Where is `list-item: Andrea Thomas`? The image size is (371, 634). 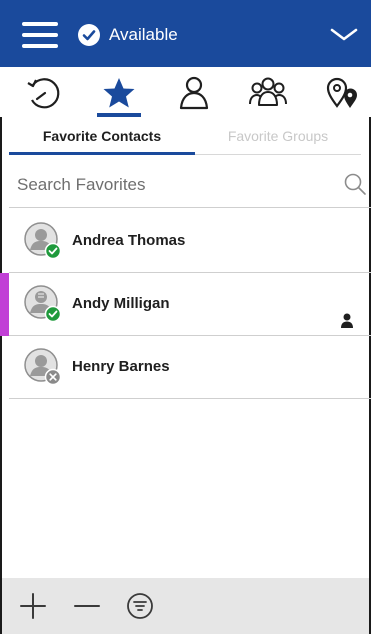
list-item: Andrea Thomas is located at coordinates (190, 241).